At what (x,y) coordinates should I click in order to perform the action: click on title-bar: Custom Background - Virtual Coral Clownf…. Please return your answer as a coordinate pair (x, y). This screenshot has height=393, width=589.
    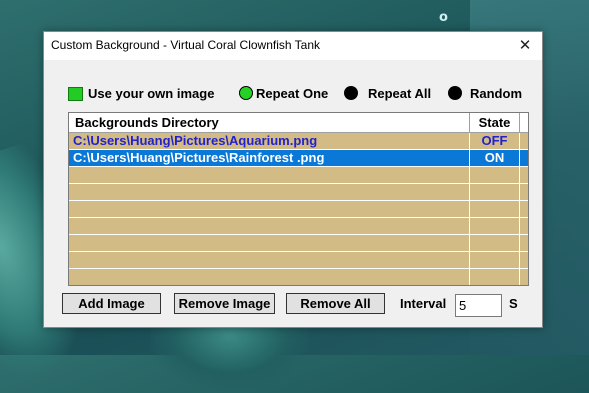
    Looking at the image, I should click on (293, 46).